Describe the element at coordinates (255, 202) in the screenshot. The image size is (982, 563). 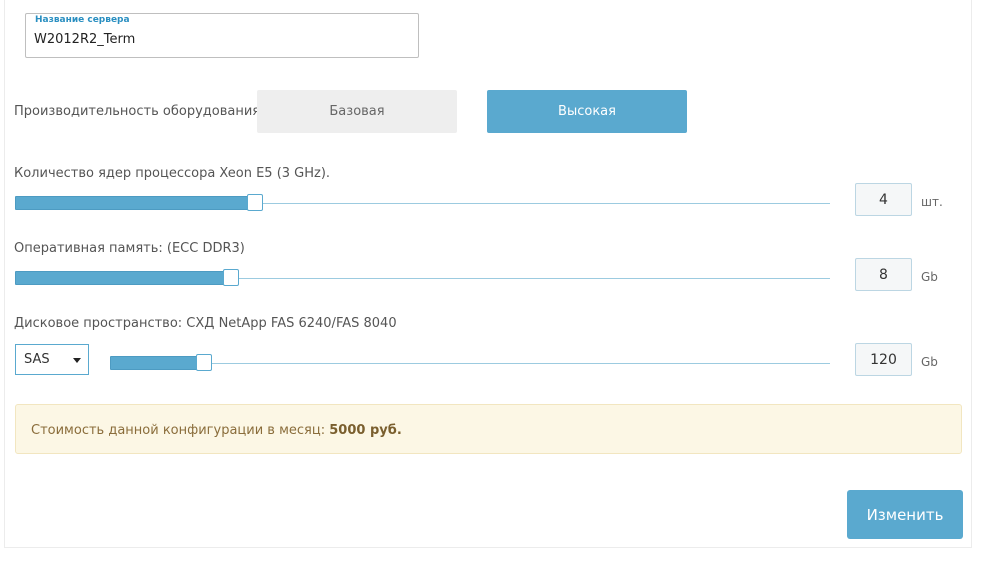
I see `cpu-slider-handle` at that location.